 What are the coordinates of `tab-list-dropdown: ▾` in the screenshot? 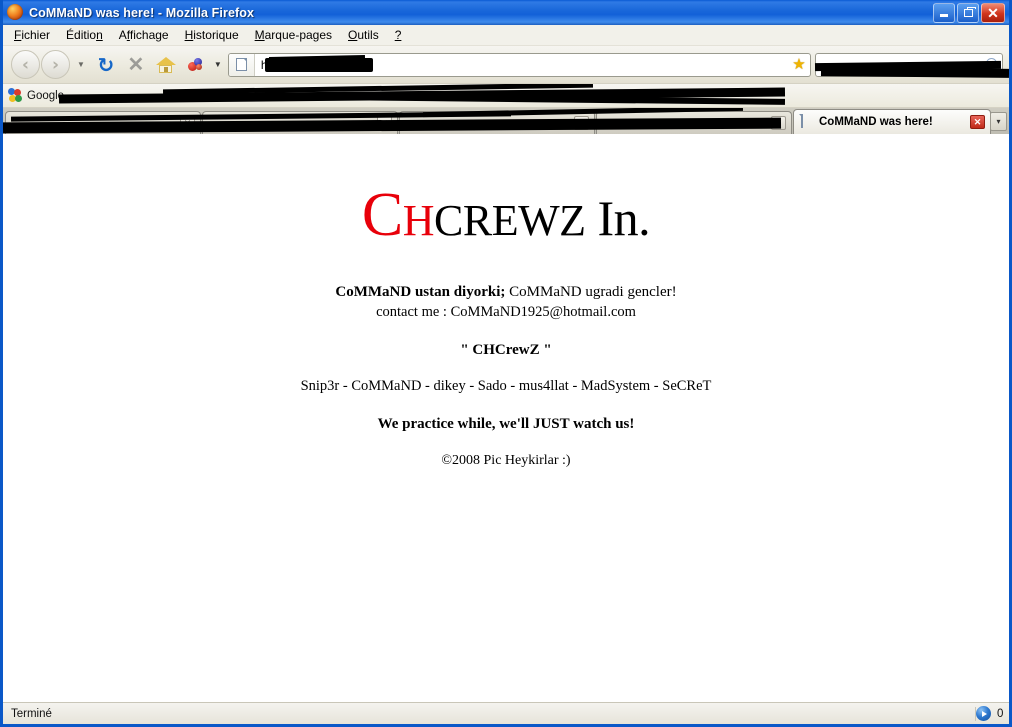 It's located at (998, 121).